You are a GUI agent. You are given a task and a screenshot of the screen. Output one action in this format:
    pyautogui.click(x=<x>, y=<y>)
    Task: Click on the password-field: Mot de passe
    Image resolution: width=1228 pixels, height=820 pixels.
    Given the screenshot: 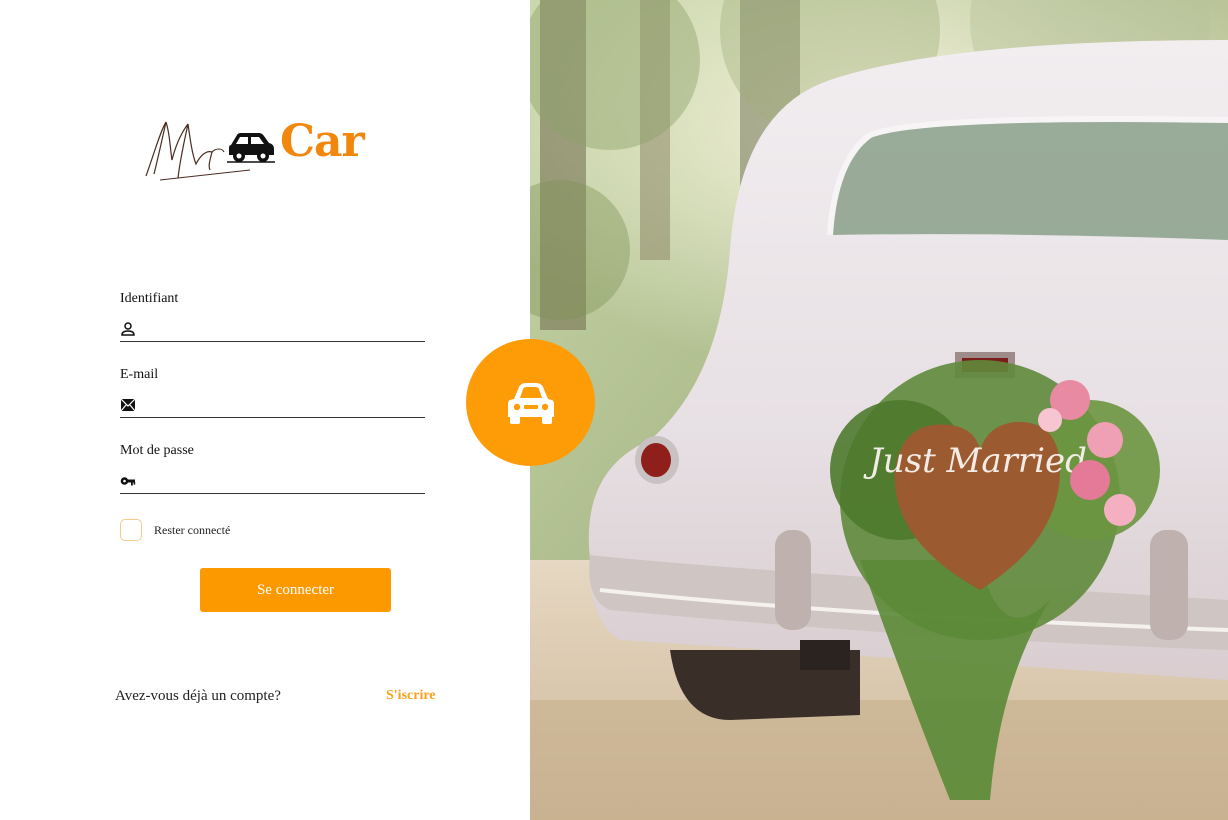 What is the action you would take?
    pyautogui.click(x=272, y=468)
    